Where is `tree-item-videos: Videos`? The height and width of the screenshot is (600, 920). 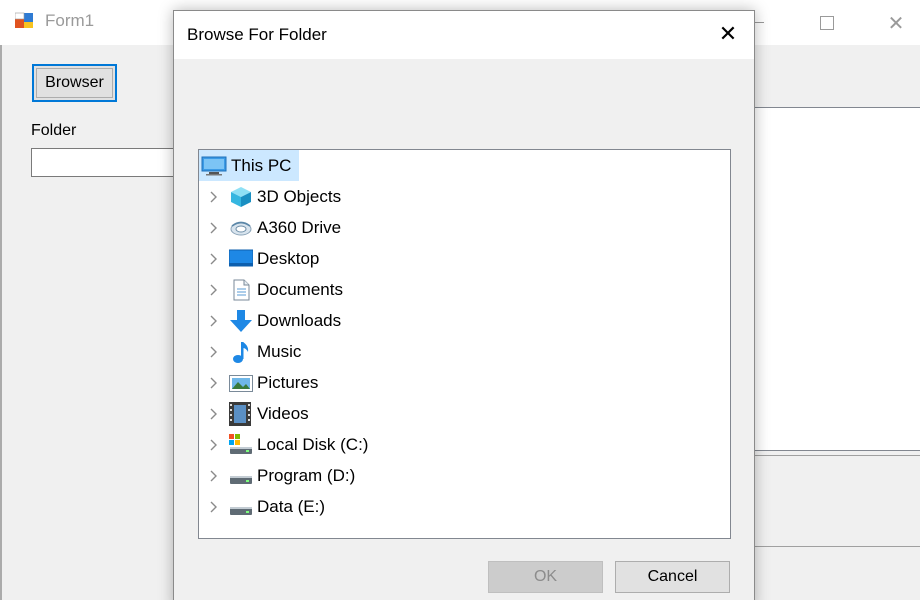
tree-item-videos: Videos is located at coordinates (254, 413).